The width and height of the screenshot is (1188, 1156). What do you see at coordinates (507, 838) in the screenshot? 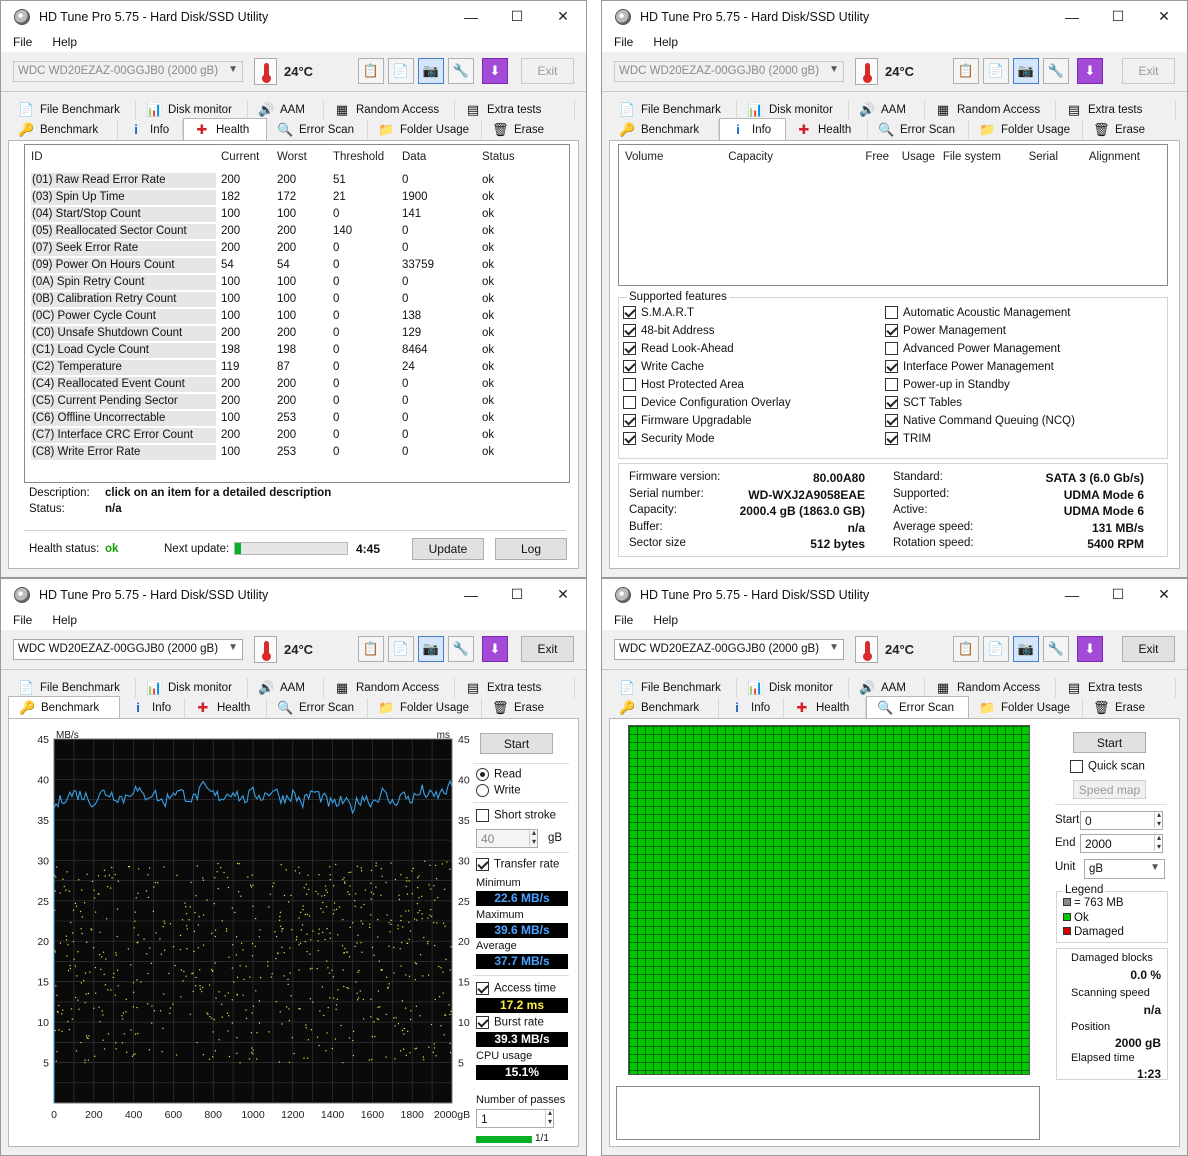
I see `short-stroke-input: 40` at bounding box center [507, 838].